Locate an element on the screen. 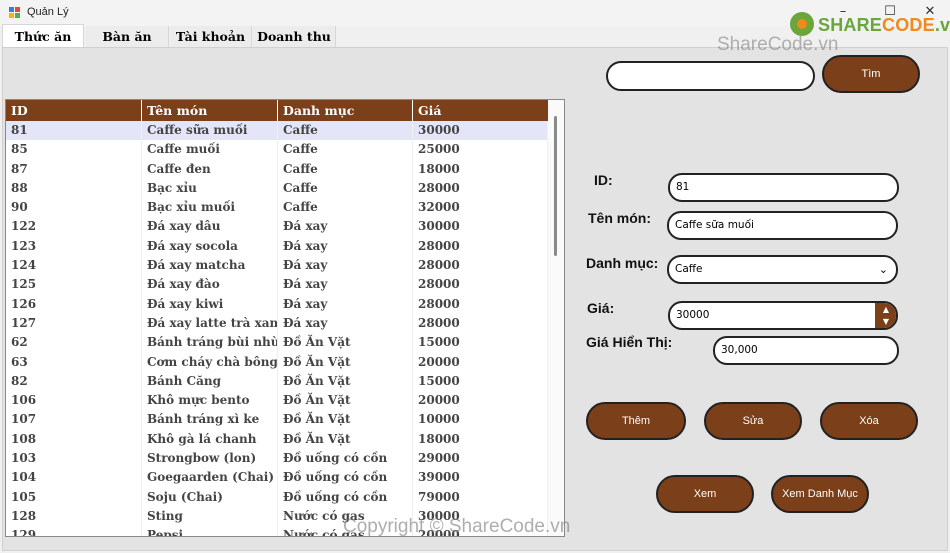 Image resolution: width=950 pixels, height=553 pixels. cell-name: Bánh tráng bùi nhùi is located at coordinates (210, 343).